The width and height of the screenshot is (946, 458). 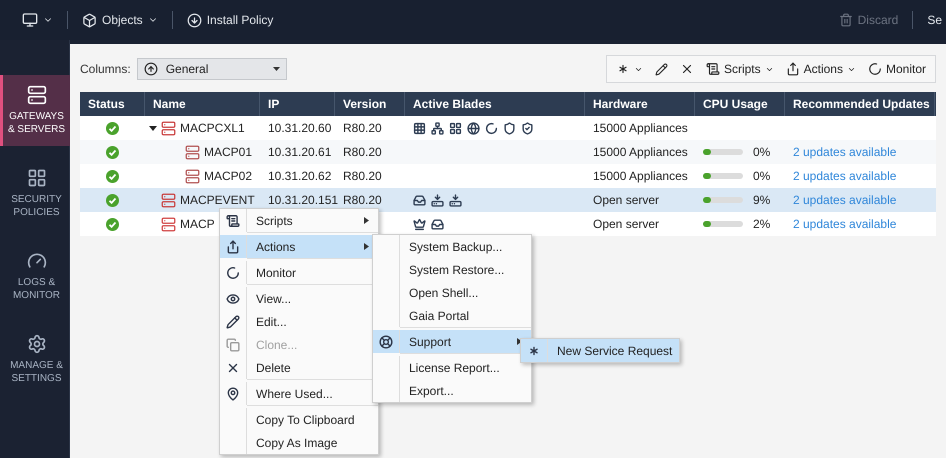 I want to click on menu-item: Monitor, so click(x=299, y=272).